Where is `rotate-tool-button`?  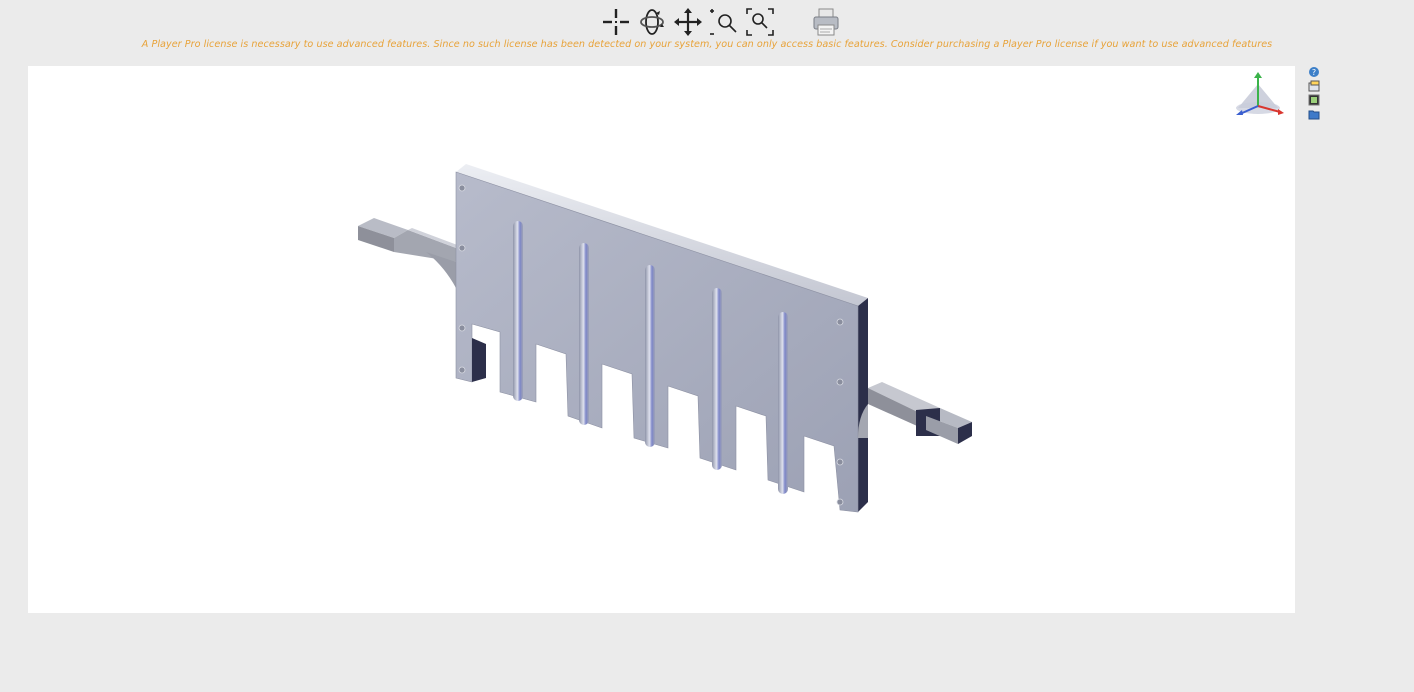 rotate-tool-button is located at coordinates (652, 22).